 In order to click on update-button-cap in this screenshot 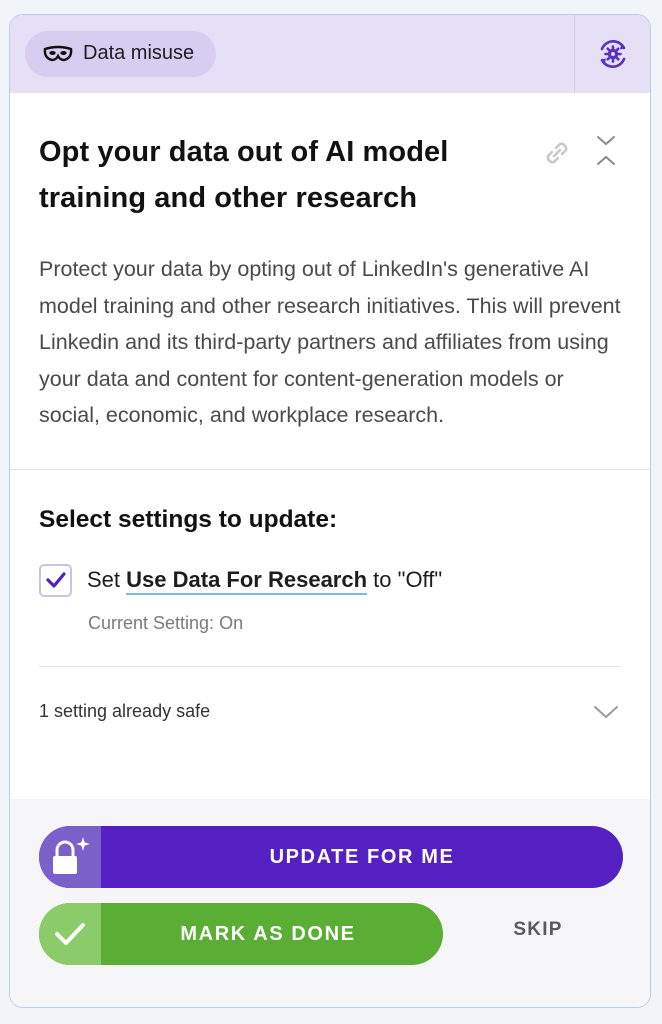, I will do `click(70, 857)`.